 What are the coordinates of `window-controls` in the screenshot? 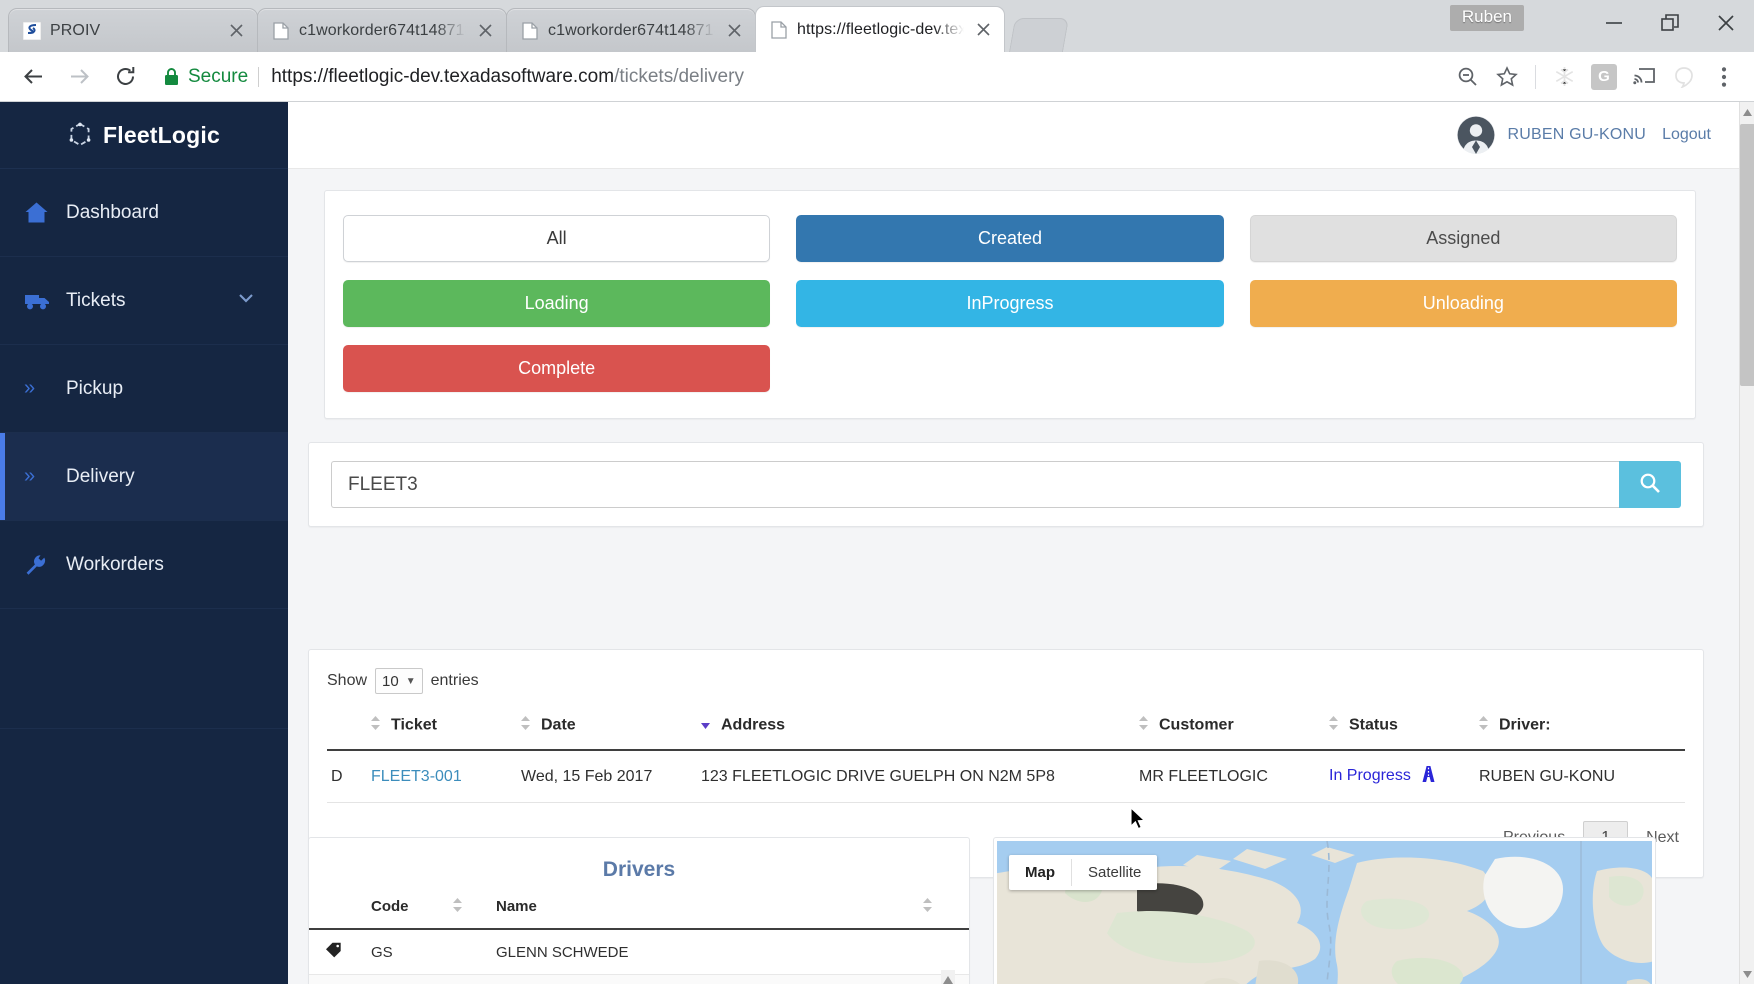 It's located at (1670, 23).